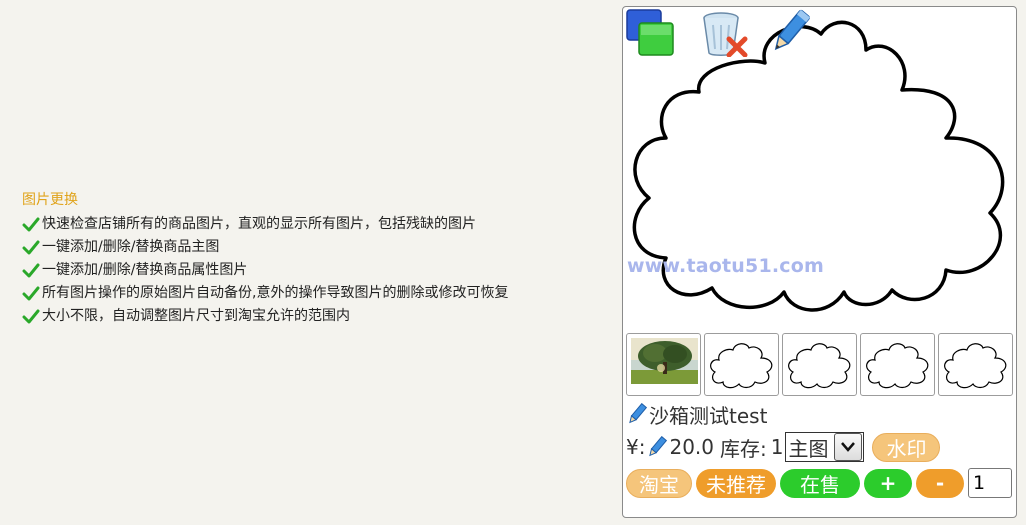  I want to click on recommend-button: 未推荐, so click(736, 483).